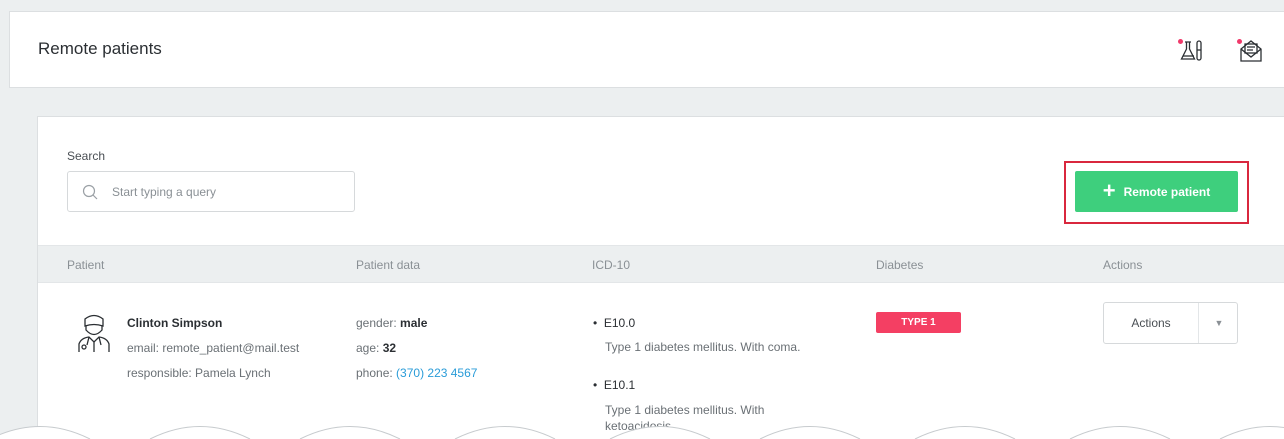  Describe the element at coordinates (1123, 265) in the screenshot. I see `column-actions: Actions` at that location.